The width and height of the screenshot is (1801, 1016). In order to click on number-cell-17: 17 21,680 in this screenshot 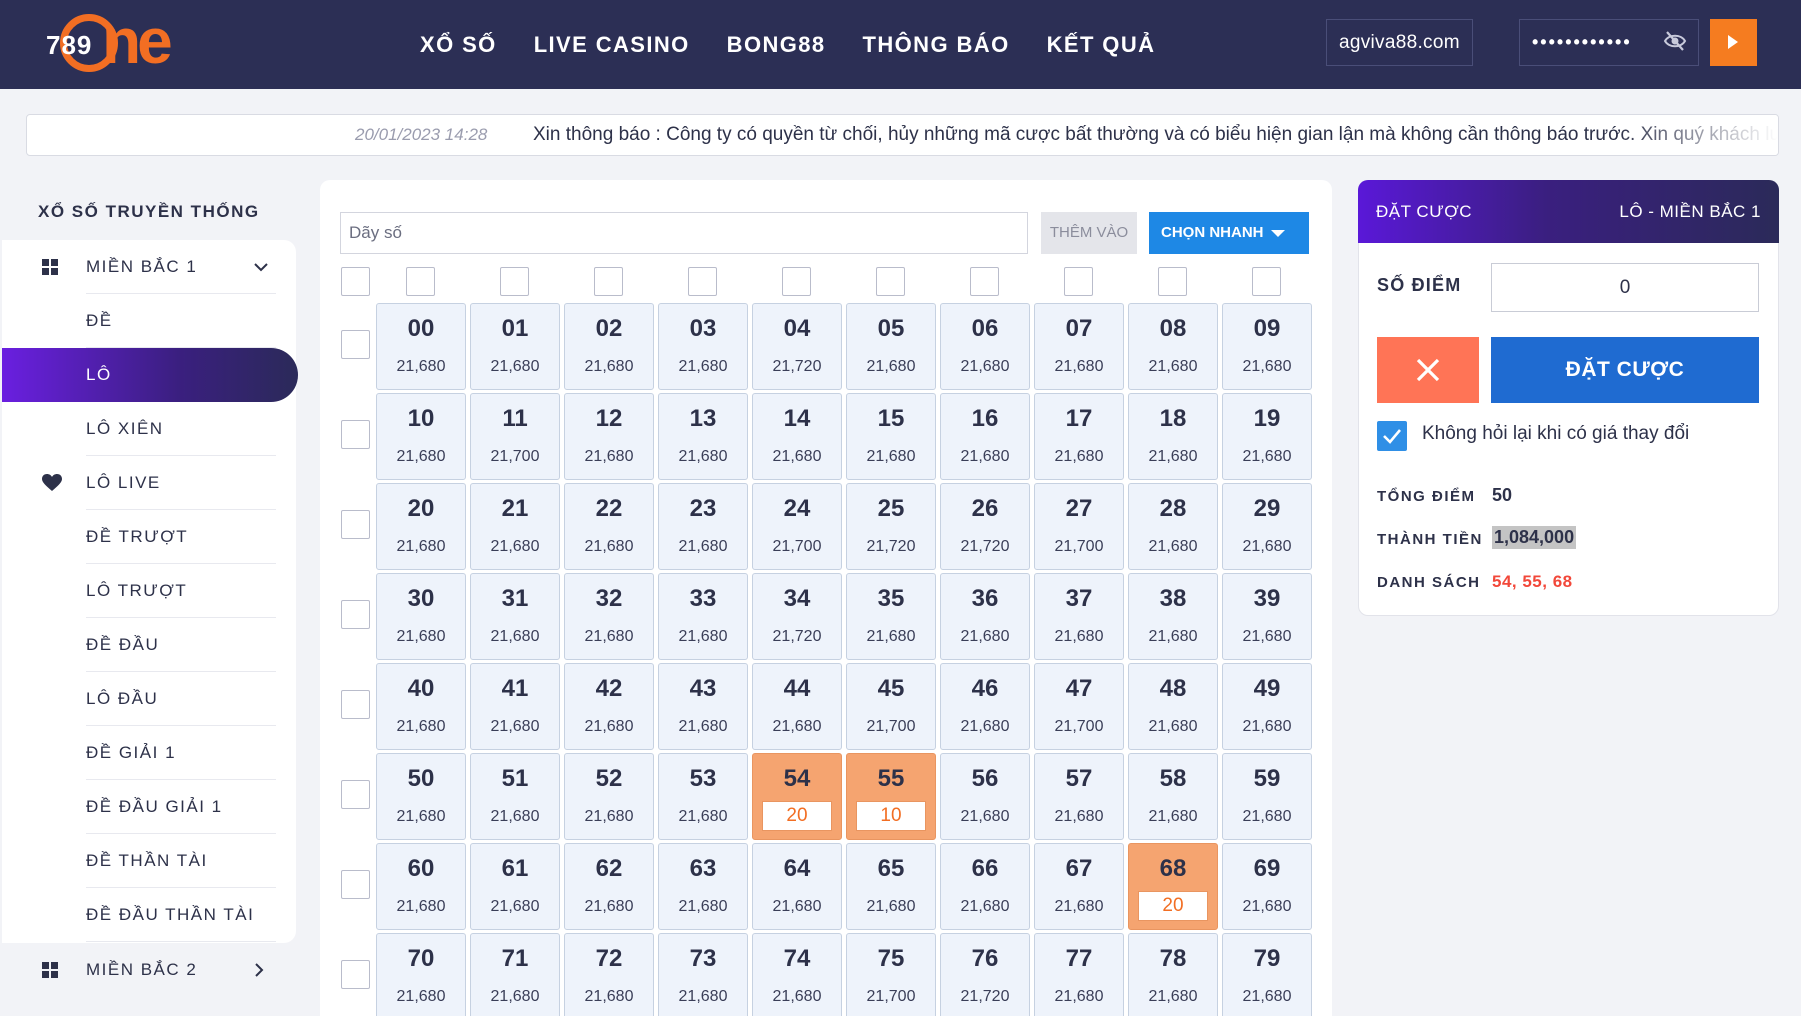, I will do `click(1079, 436)`.